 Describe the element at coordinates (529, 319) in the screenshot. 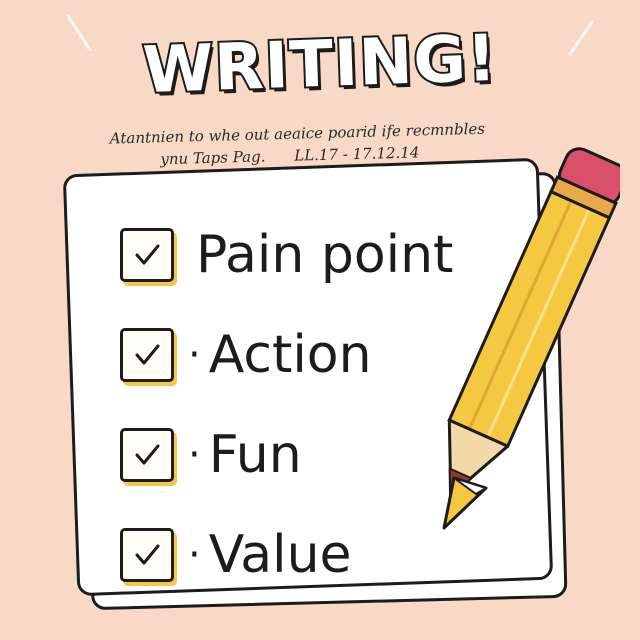

I see `pencil-body` at that location.